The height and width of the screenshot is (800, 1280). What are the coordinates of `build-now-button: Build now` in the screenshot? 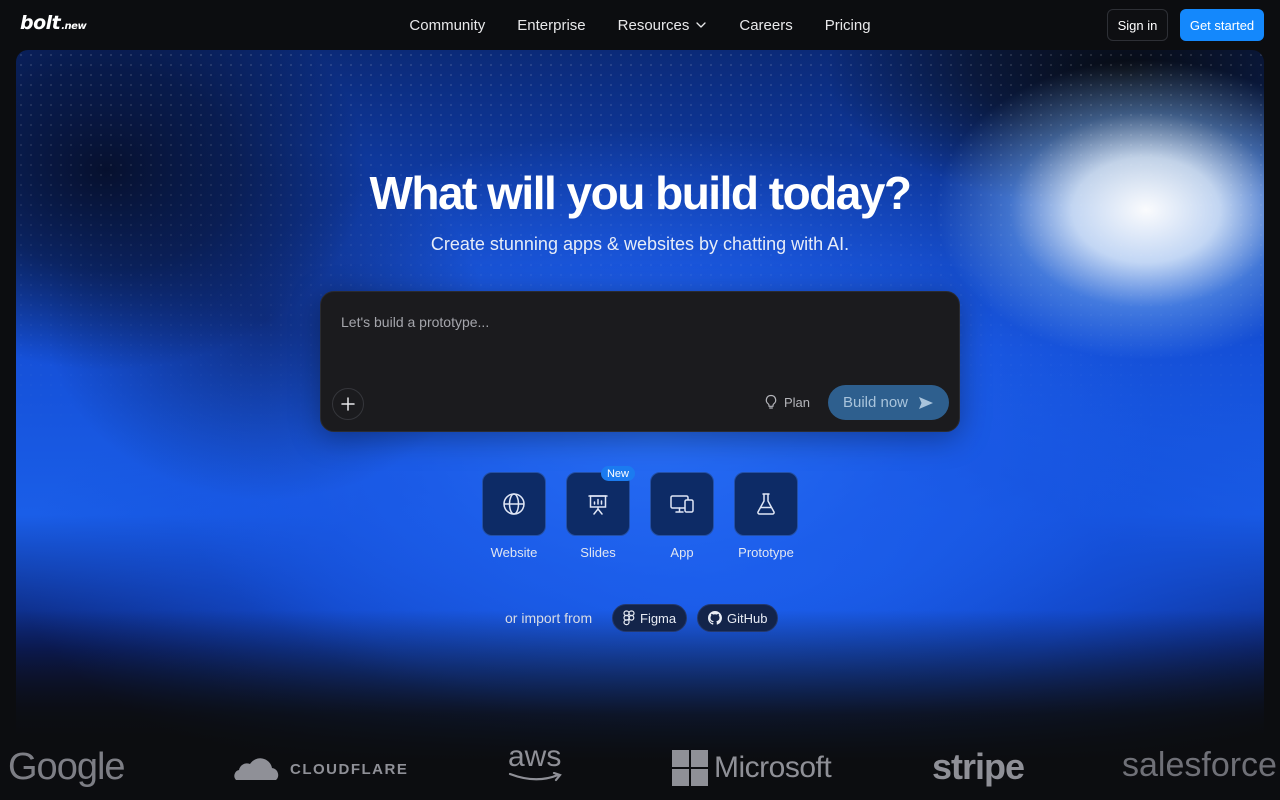 It's located at (888, 402).